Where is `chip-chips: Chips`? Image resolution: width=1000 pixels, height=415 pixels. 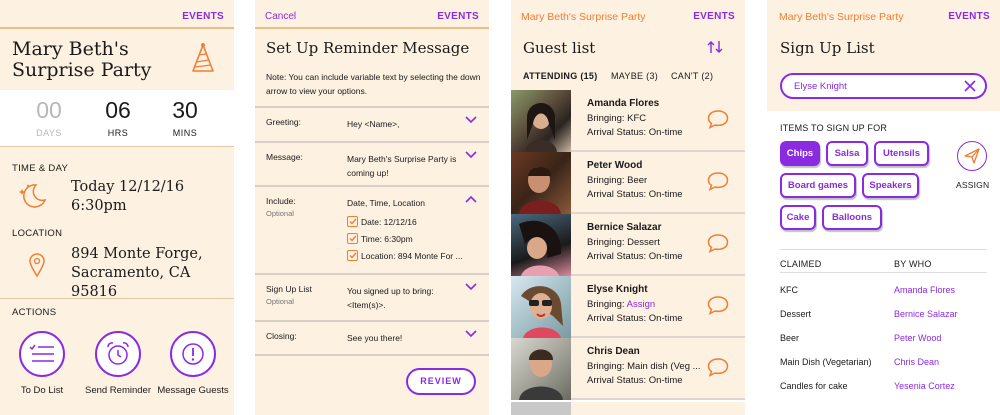 chip-chips: Chips is located at coordinates (800, 153).